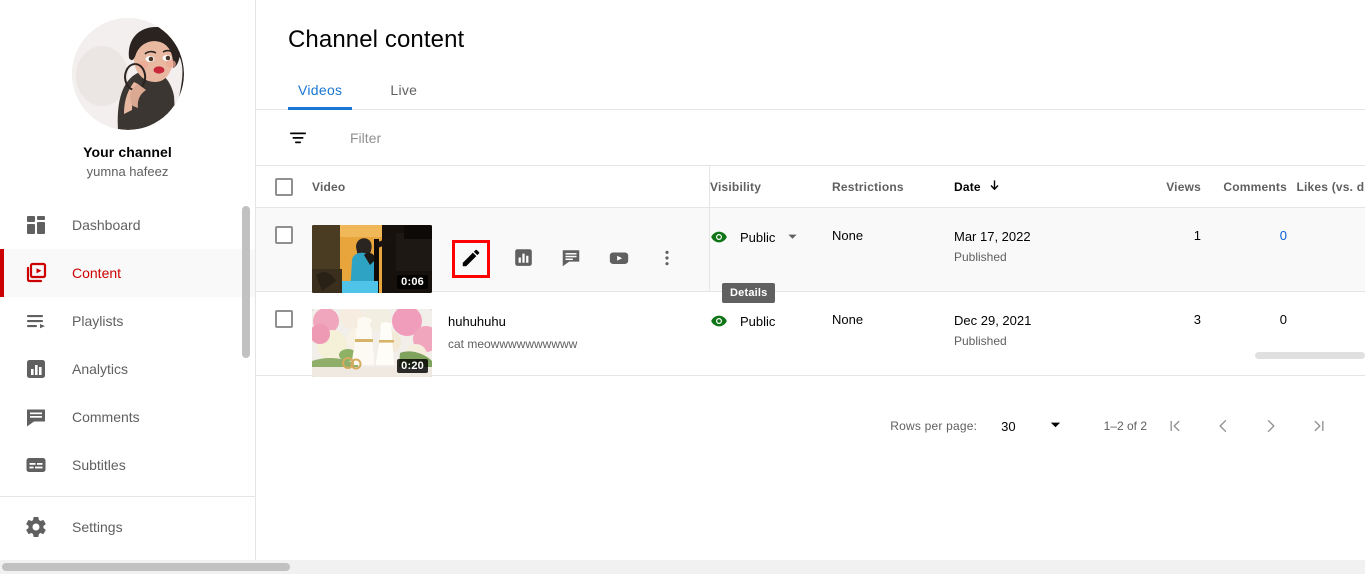 The image size is (1365, 574). I want to click on publish-date: Dec 29, 2021, so click(993, 320).